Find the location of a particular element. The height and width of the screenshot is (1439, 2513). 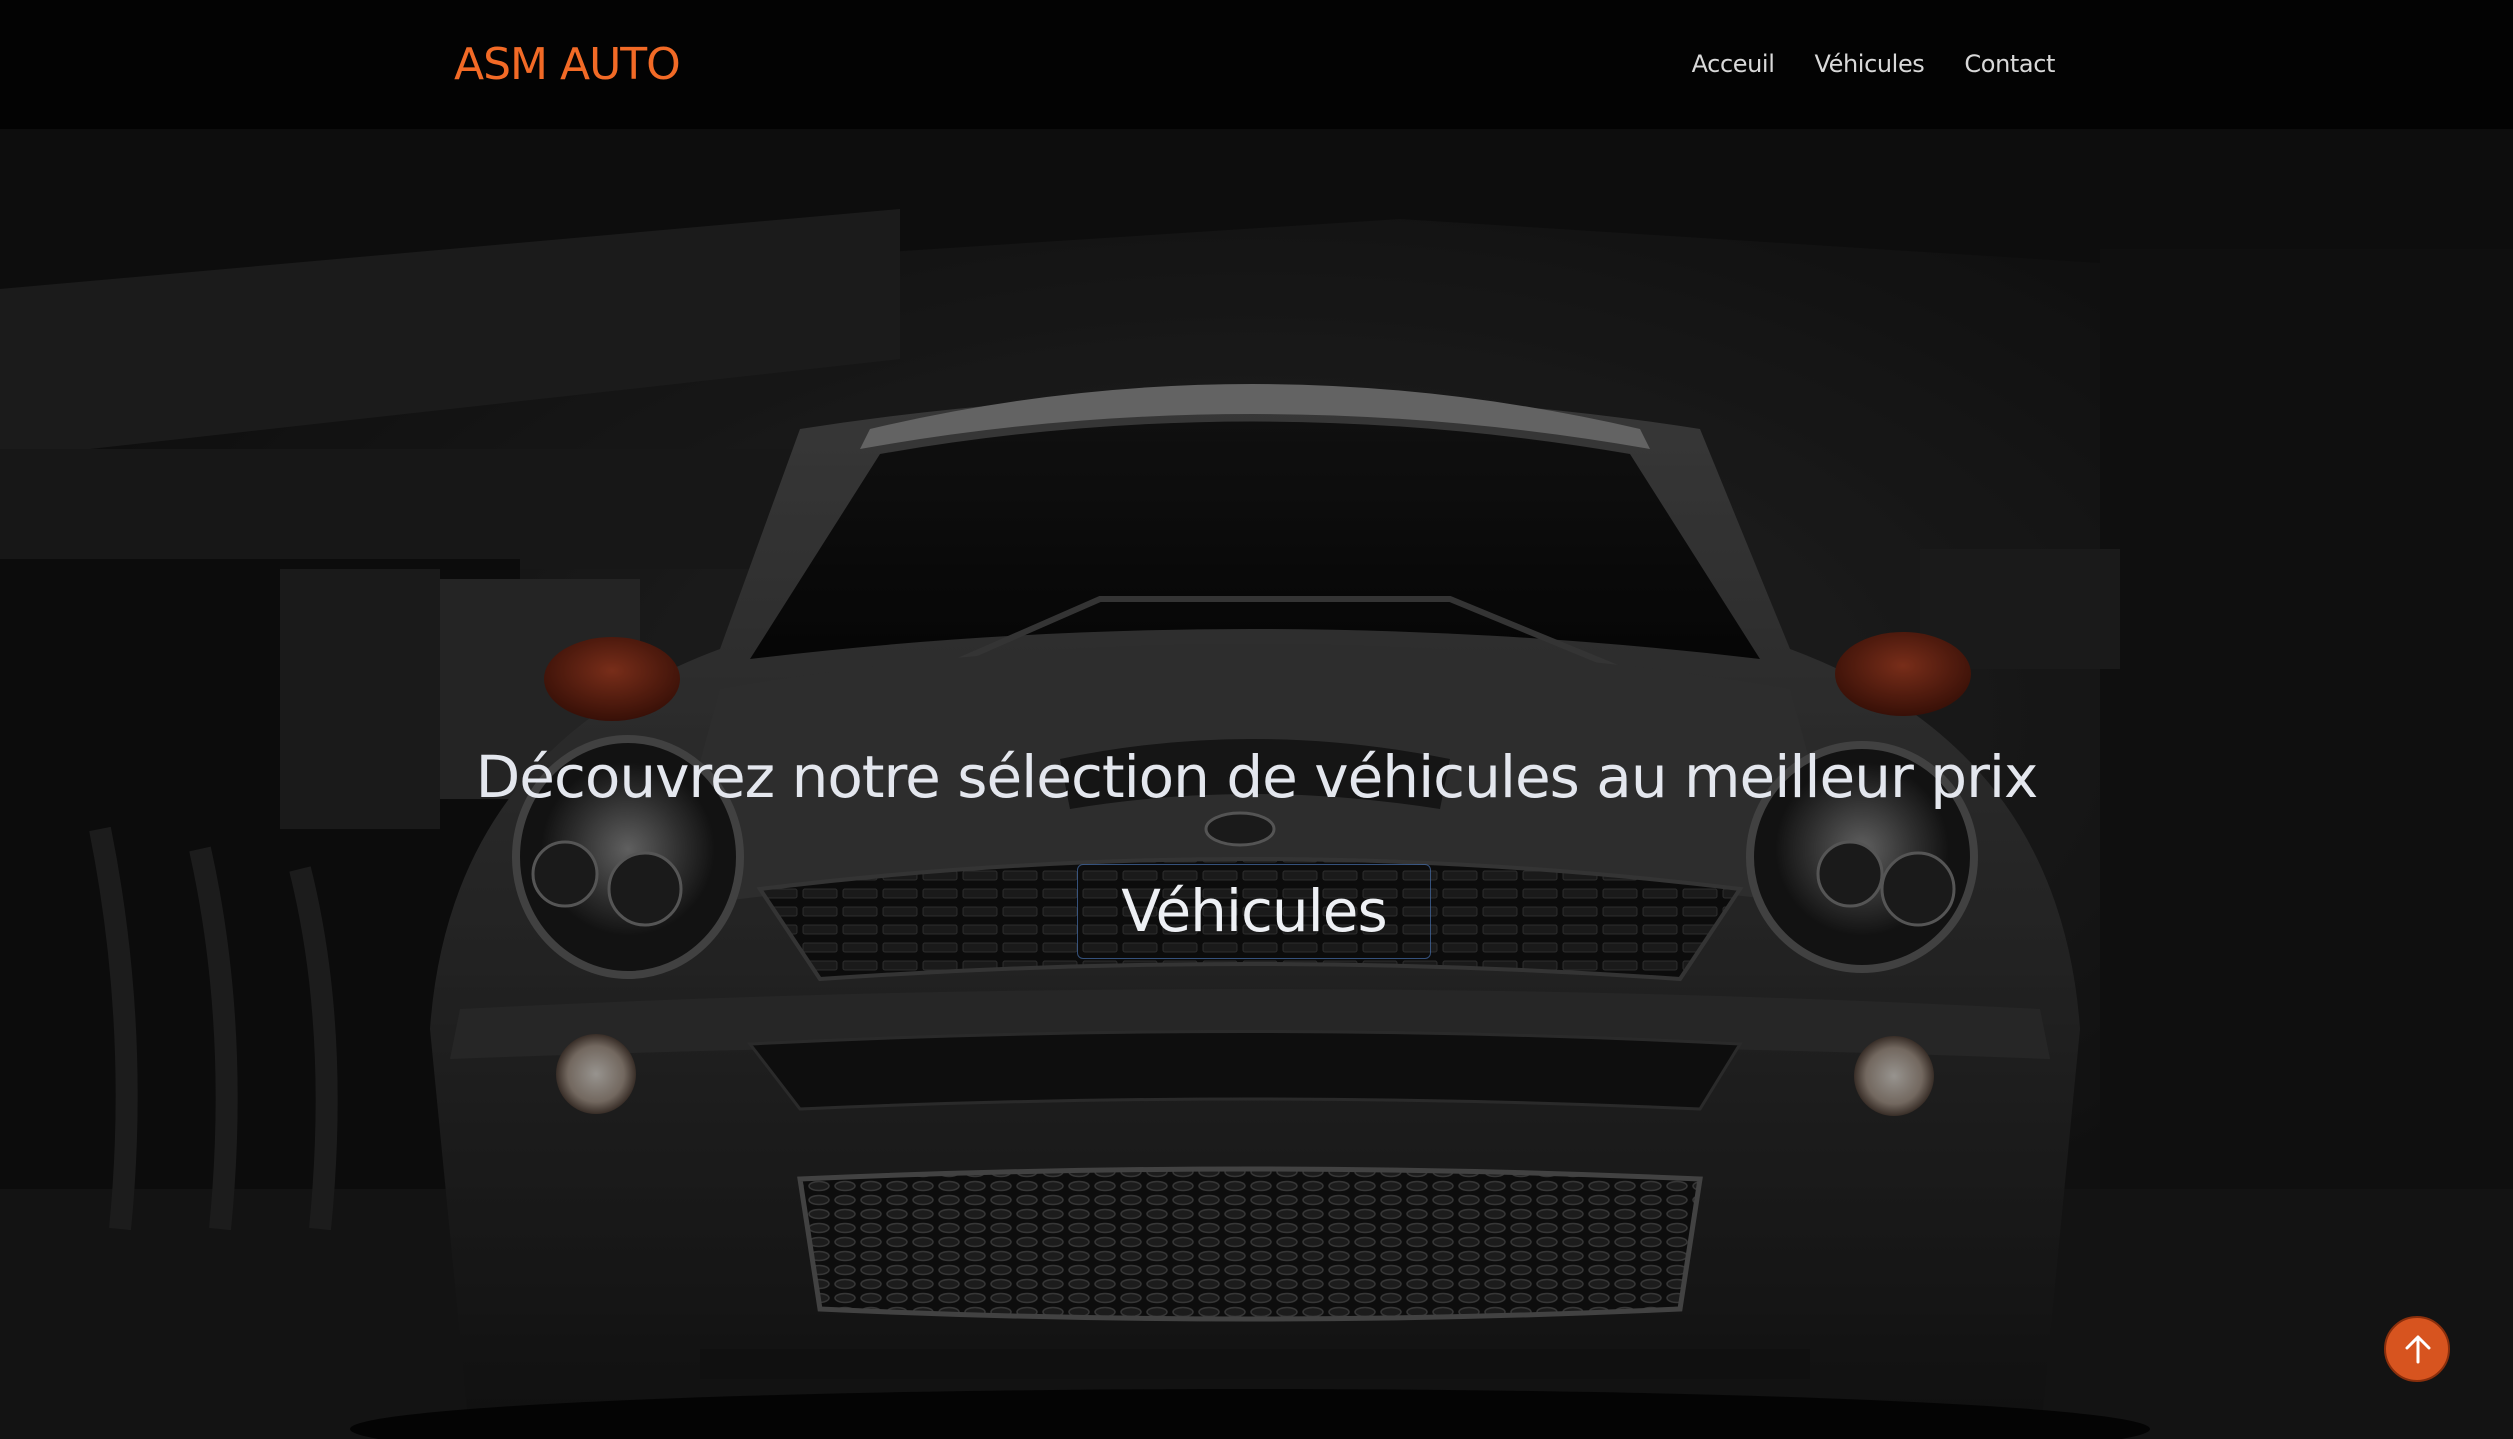

top-navbar: ASM AUTO Acceuil Véhicules Contact is located at coordinates (1256, 64).